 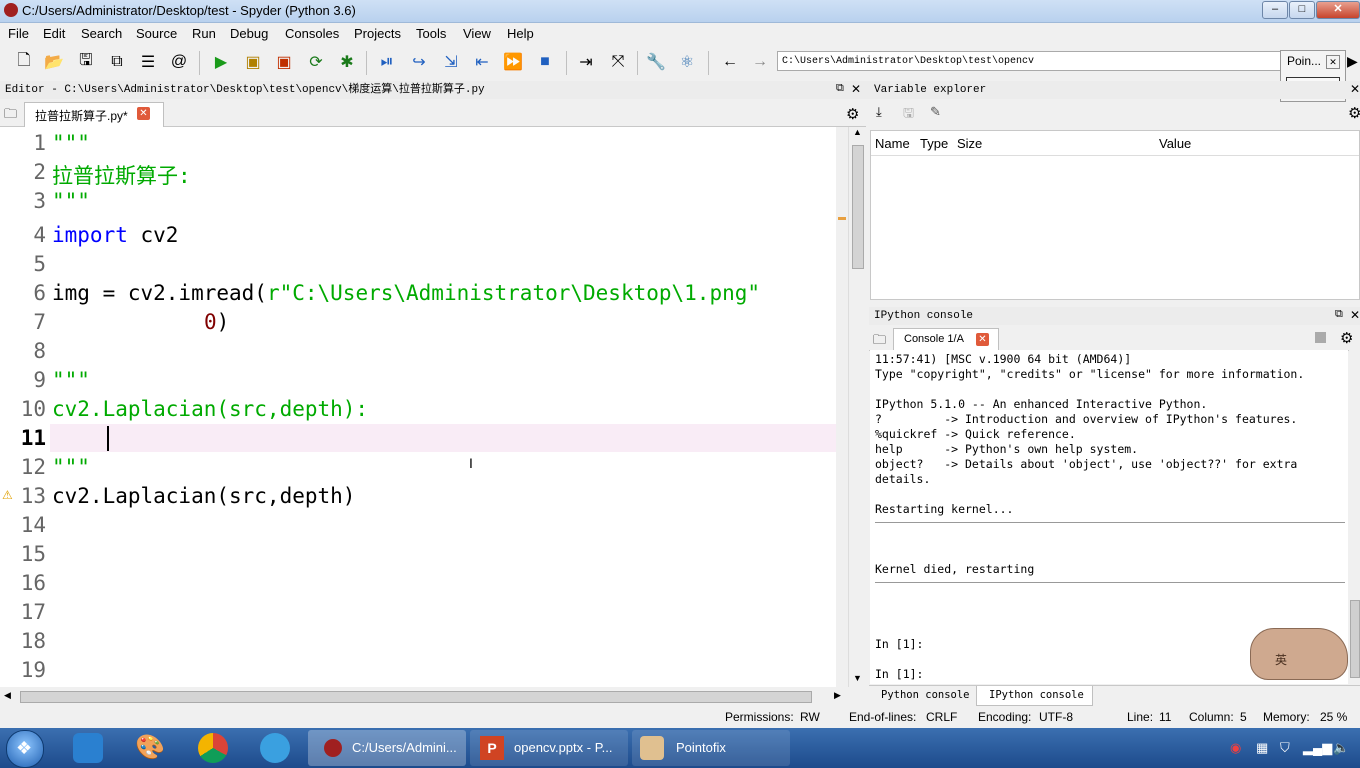 I want to click on volume-icon: 🔈, so click(x=1341, y=748).